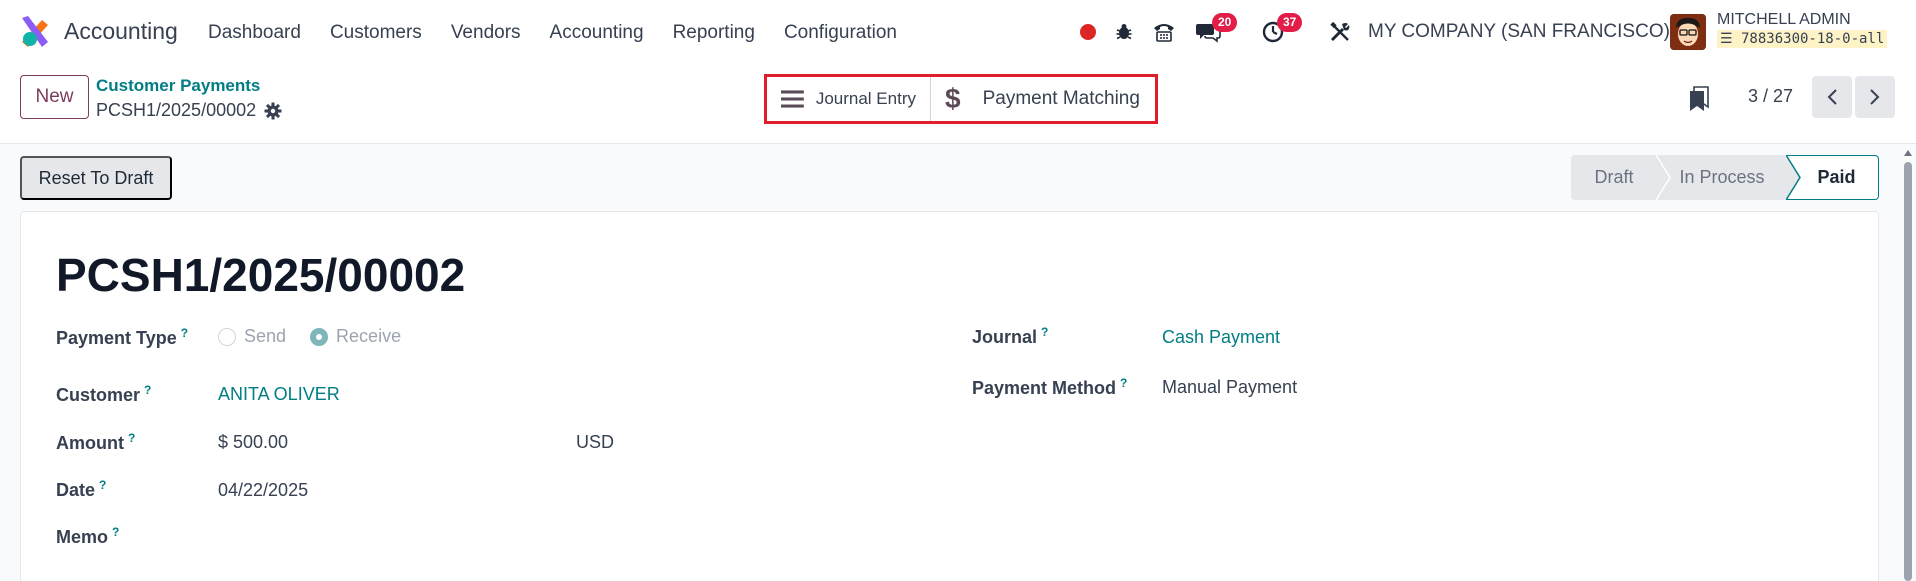 Image resolution: width=1916 pixels, height=581 pixels. What do you see at coordinates (1044, 332) in the screenshot?
I see `journal-help-icon: ?` at bounding box center [1044, 332].